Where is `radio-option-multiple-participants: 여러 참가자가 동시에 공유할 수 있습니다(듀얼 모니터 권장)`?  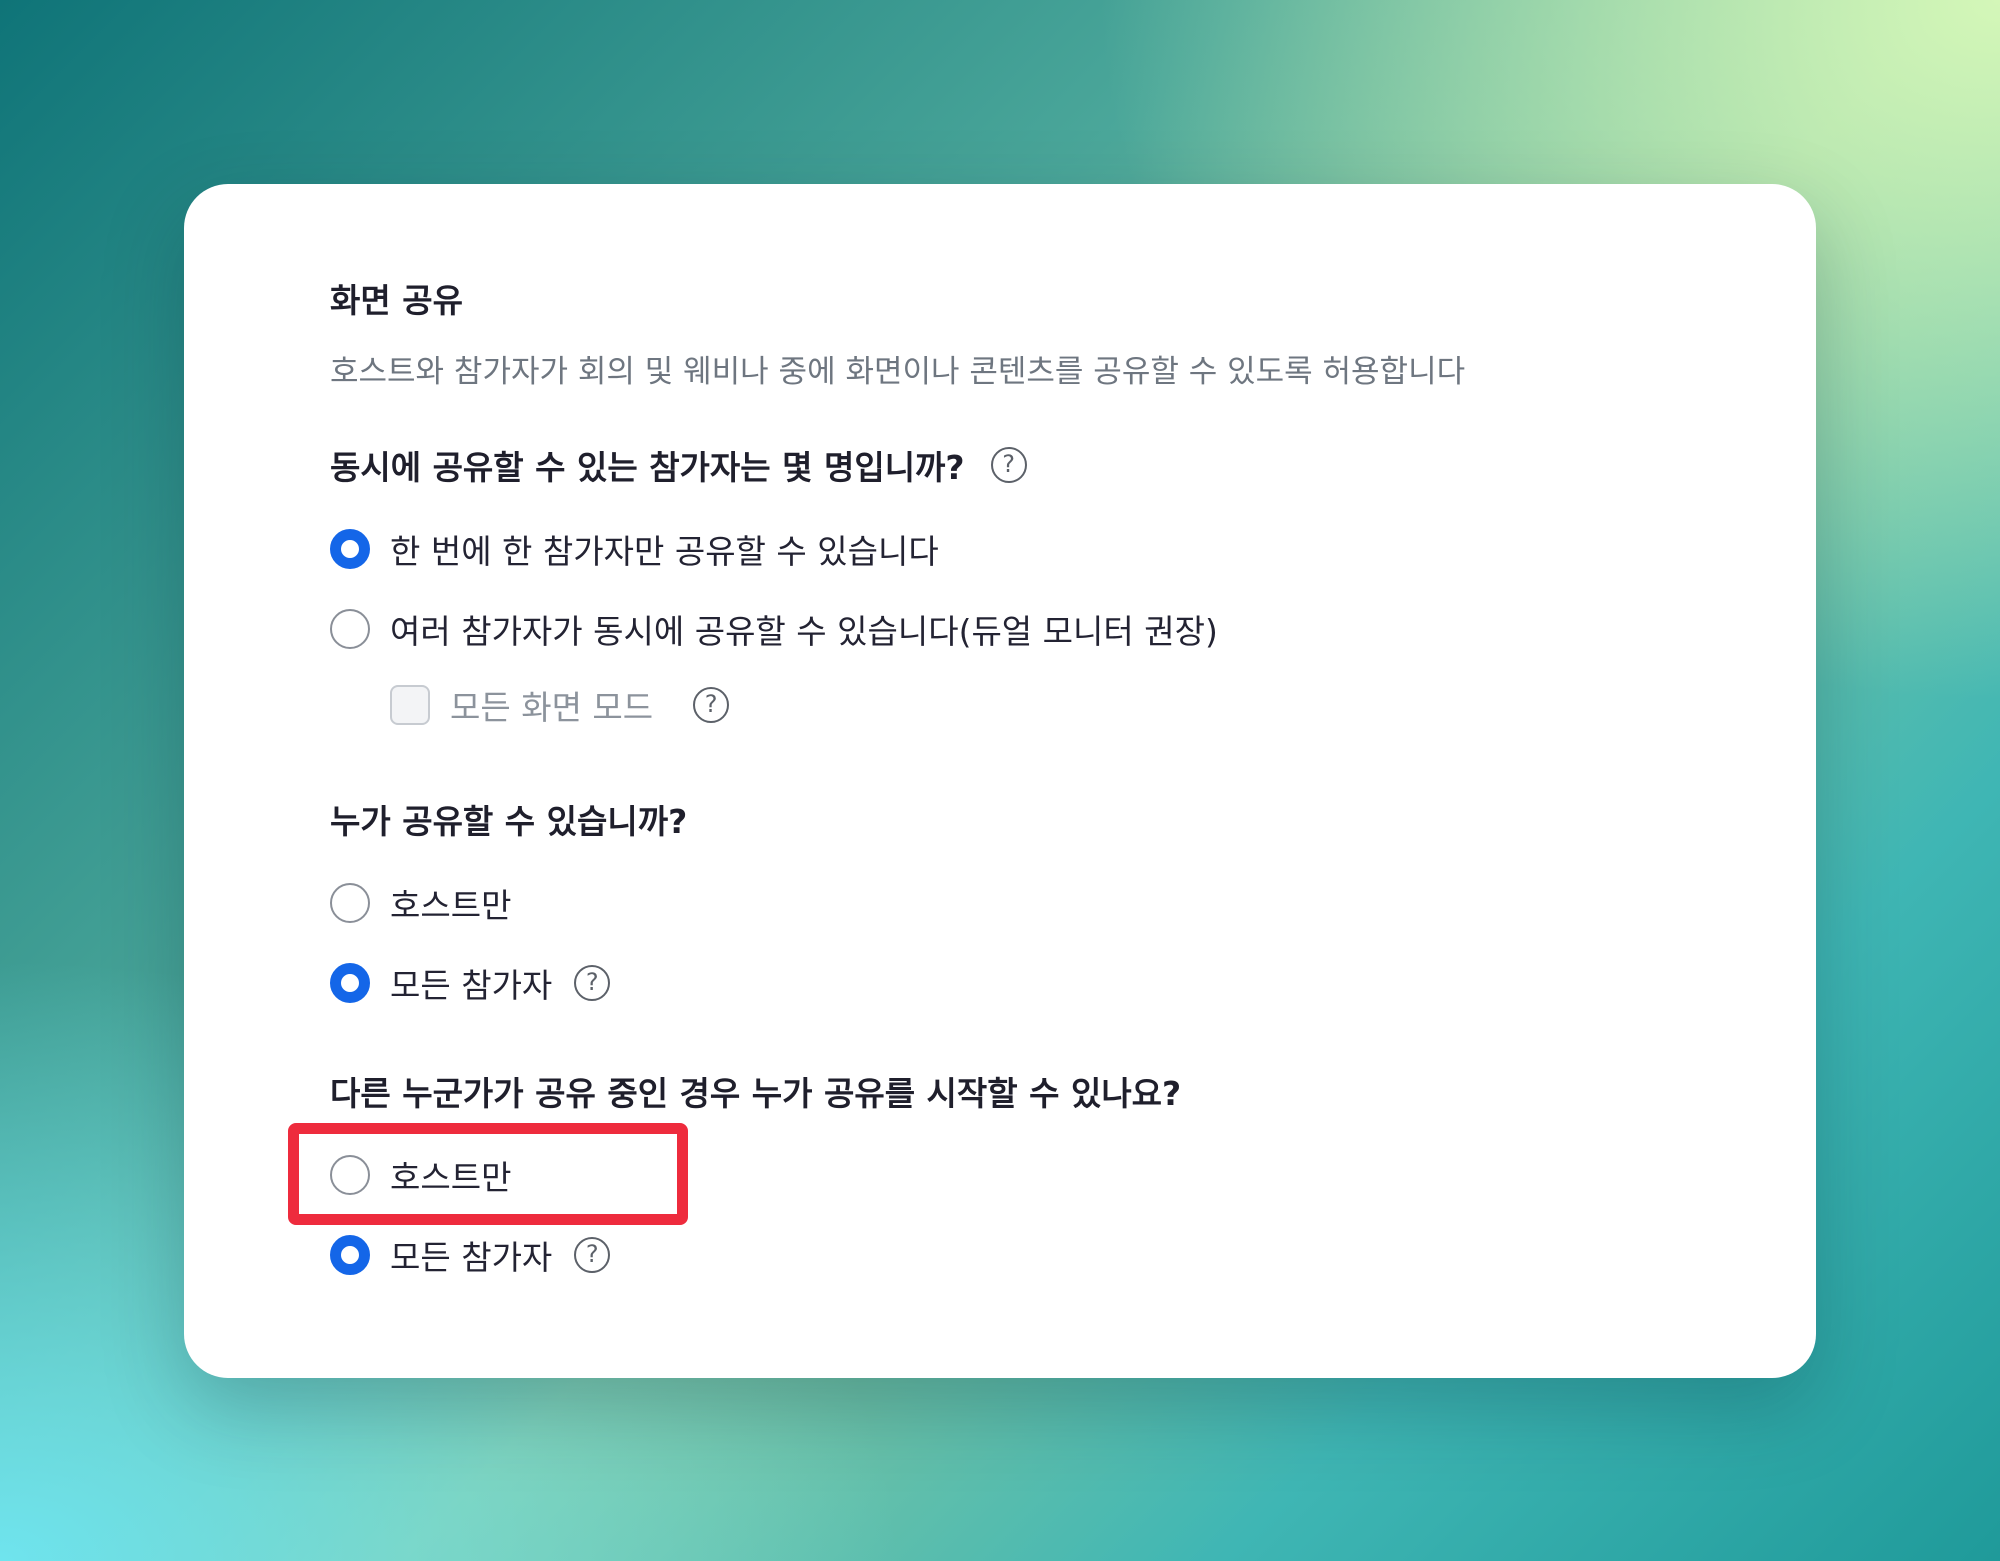 radio-option-multiple-participants: 여러 참가자가 동시에 공유할 수 있습니다(듀얼 모니터 권장) is located at coordinates (1030, 629).